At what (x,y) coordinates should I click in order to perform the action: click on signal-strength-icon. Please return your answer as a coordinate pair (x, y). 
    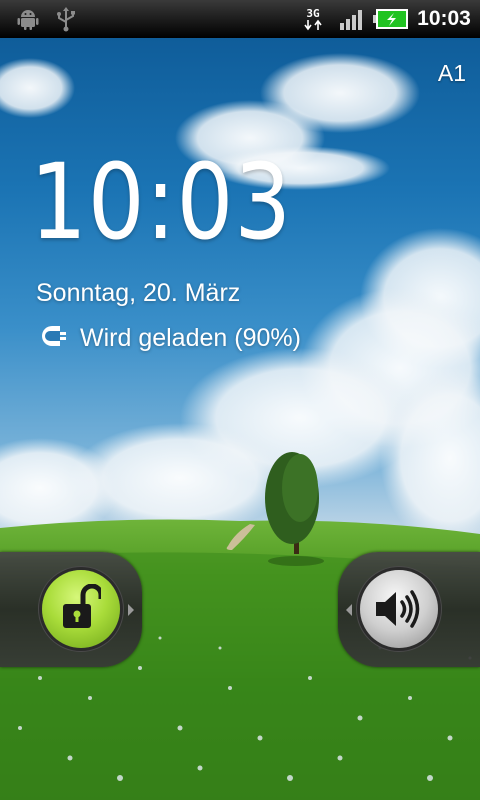
    Looking at the image, I should click on (352, 19).